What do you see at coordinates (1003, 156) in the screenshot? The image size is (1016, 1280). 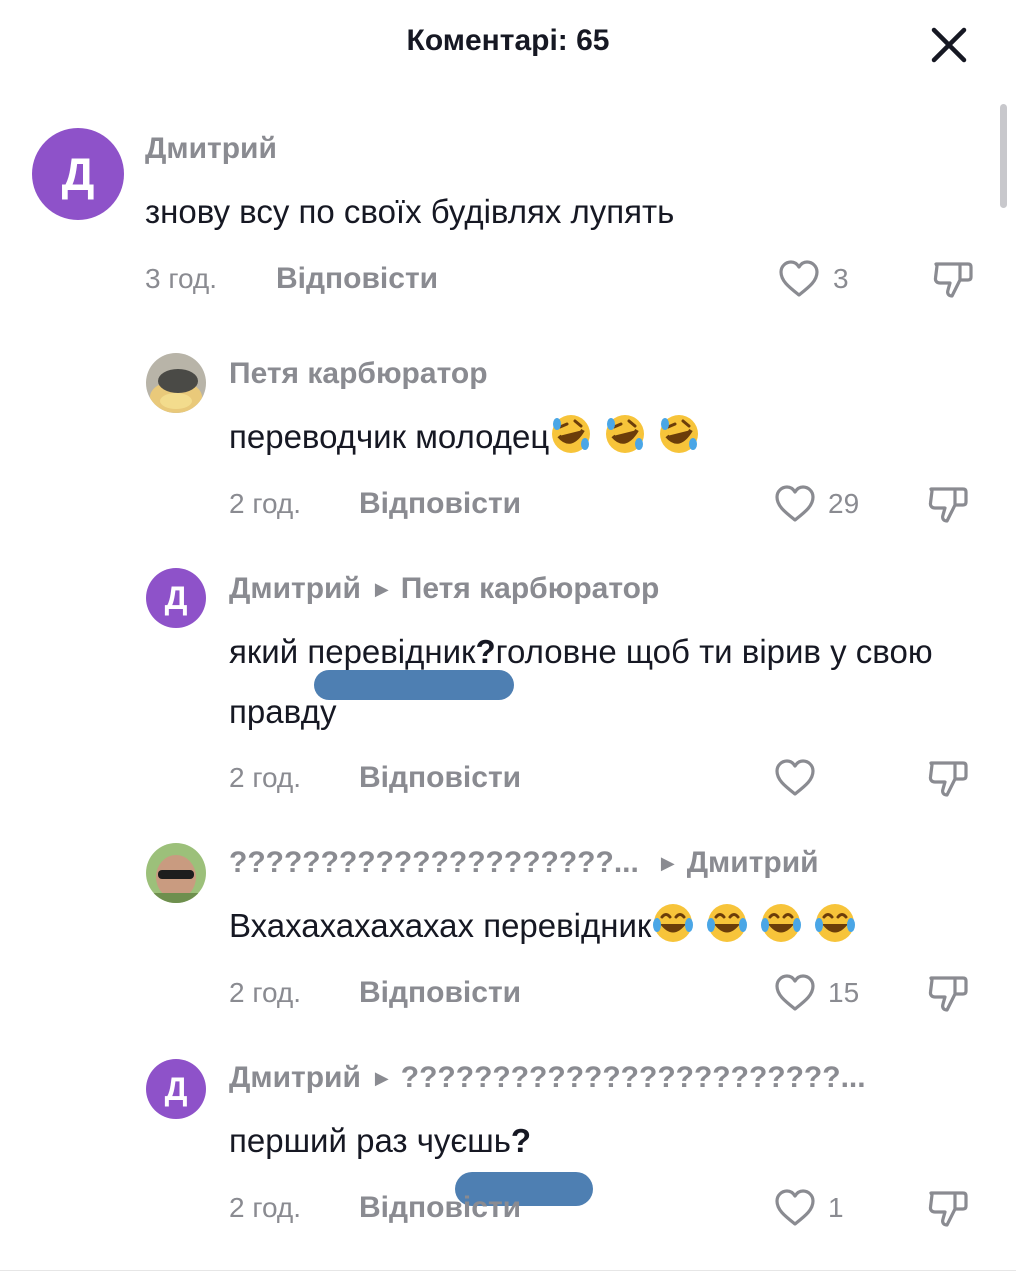 I see `scrollbar` at bounding box center [1003, 156].